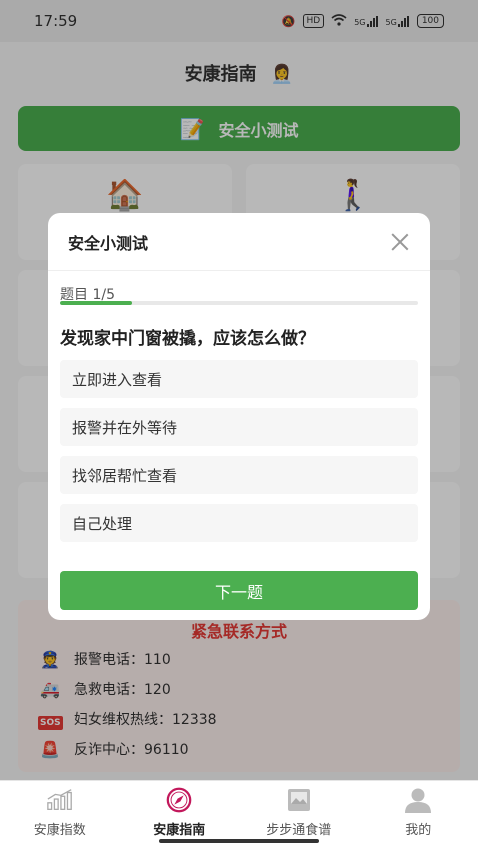 The height and width of the screenshot is (850, 478). I want to click on compass-icon, so click(179, 800).